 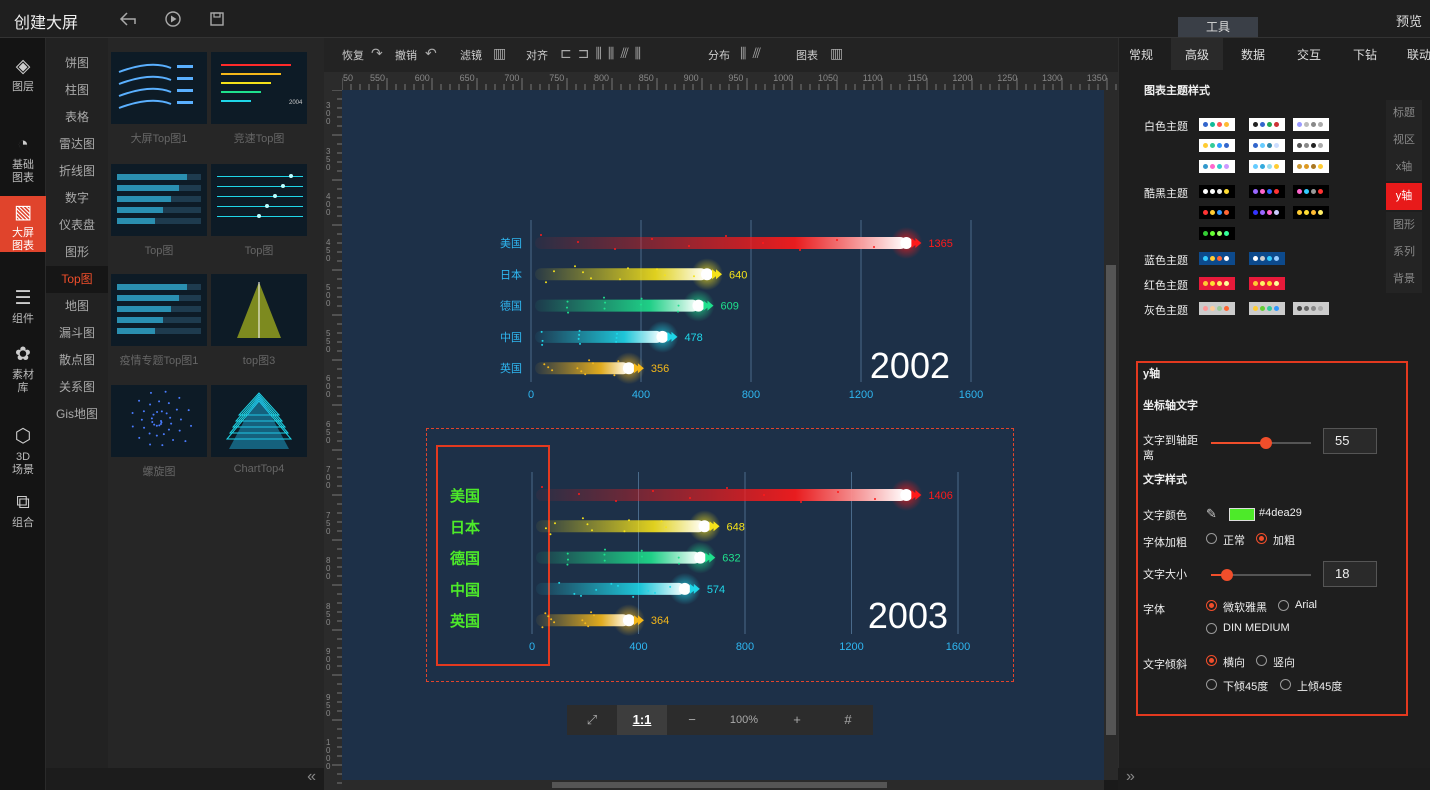 What do you see at coordinates (807, 55) in the screenshot?
I see `chart-button: 图表` at bounding box center [807, 55].